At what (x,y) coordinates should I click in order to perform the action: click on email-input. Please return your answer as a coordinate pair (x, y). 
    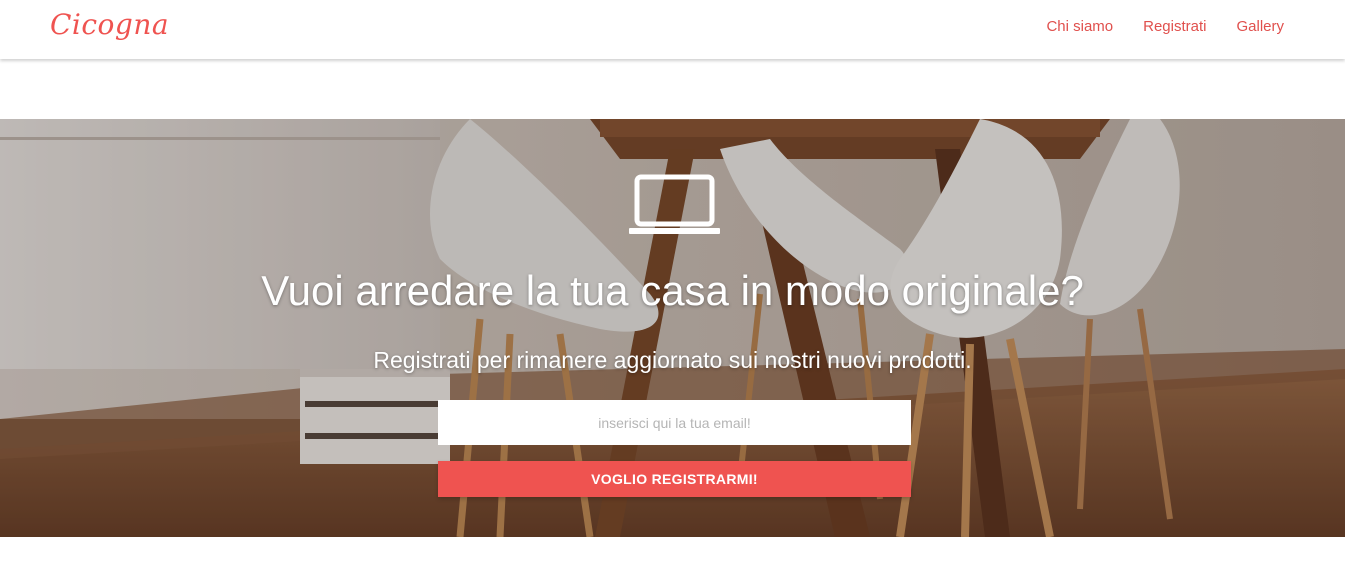
    Looking at the image, I should click on (674, 422).